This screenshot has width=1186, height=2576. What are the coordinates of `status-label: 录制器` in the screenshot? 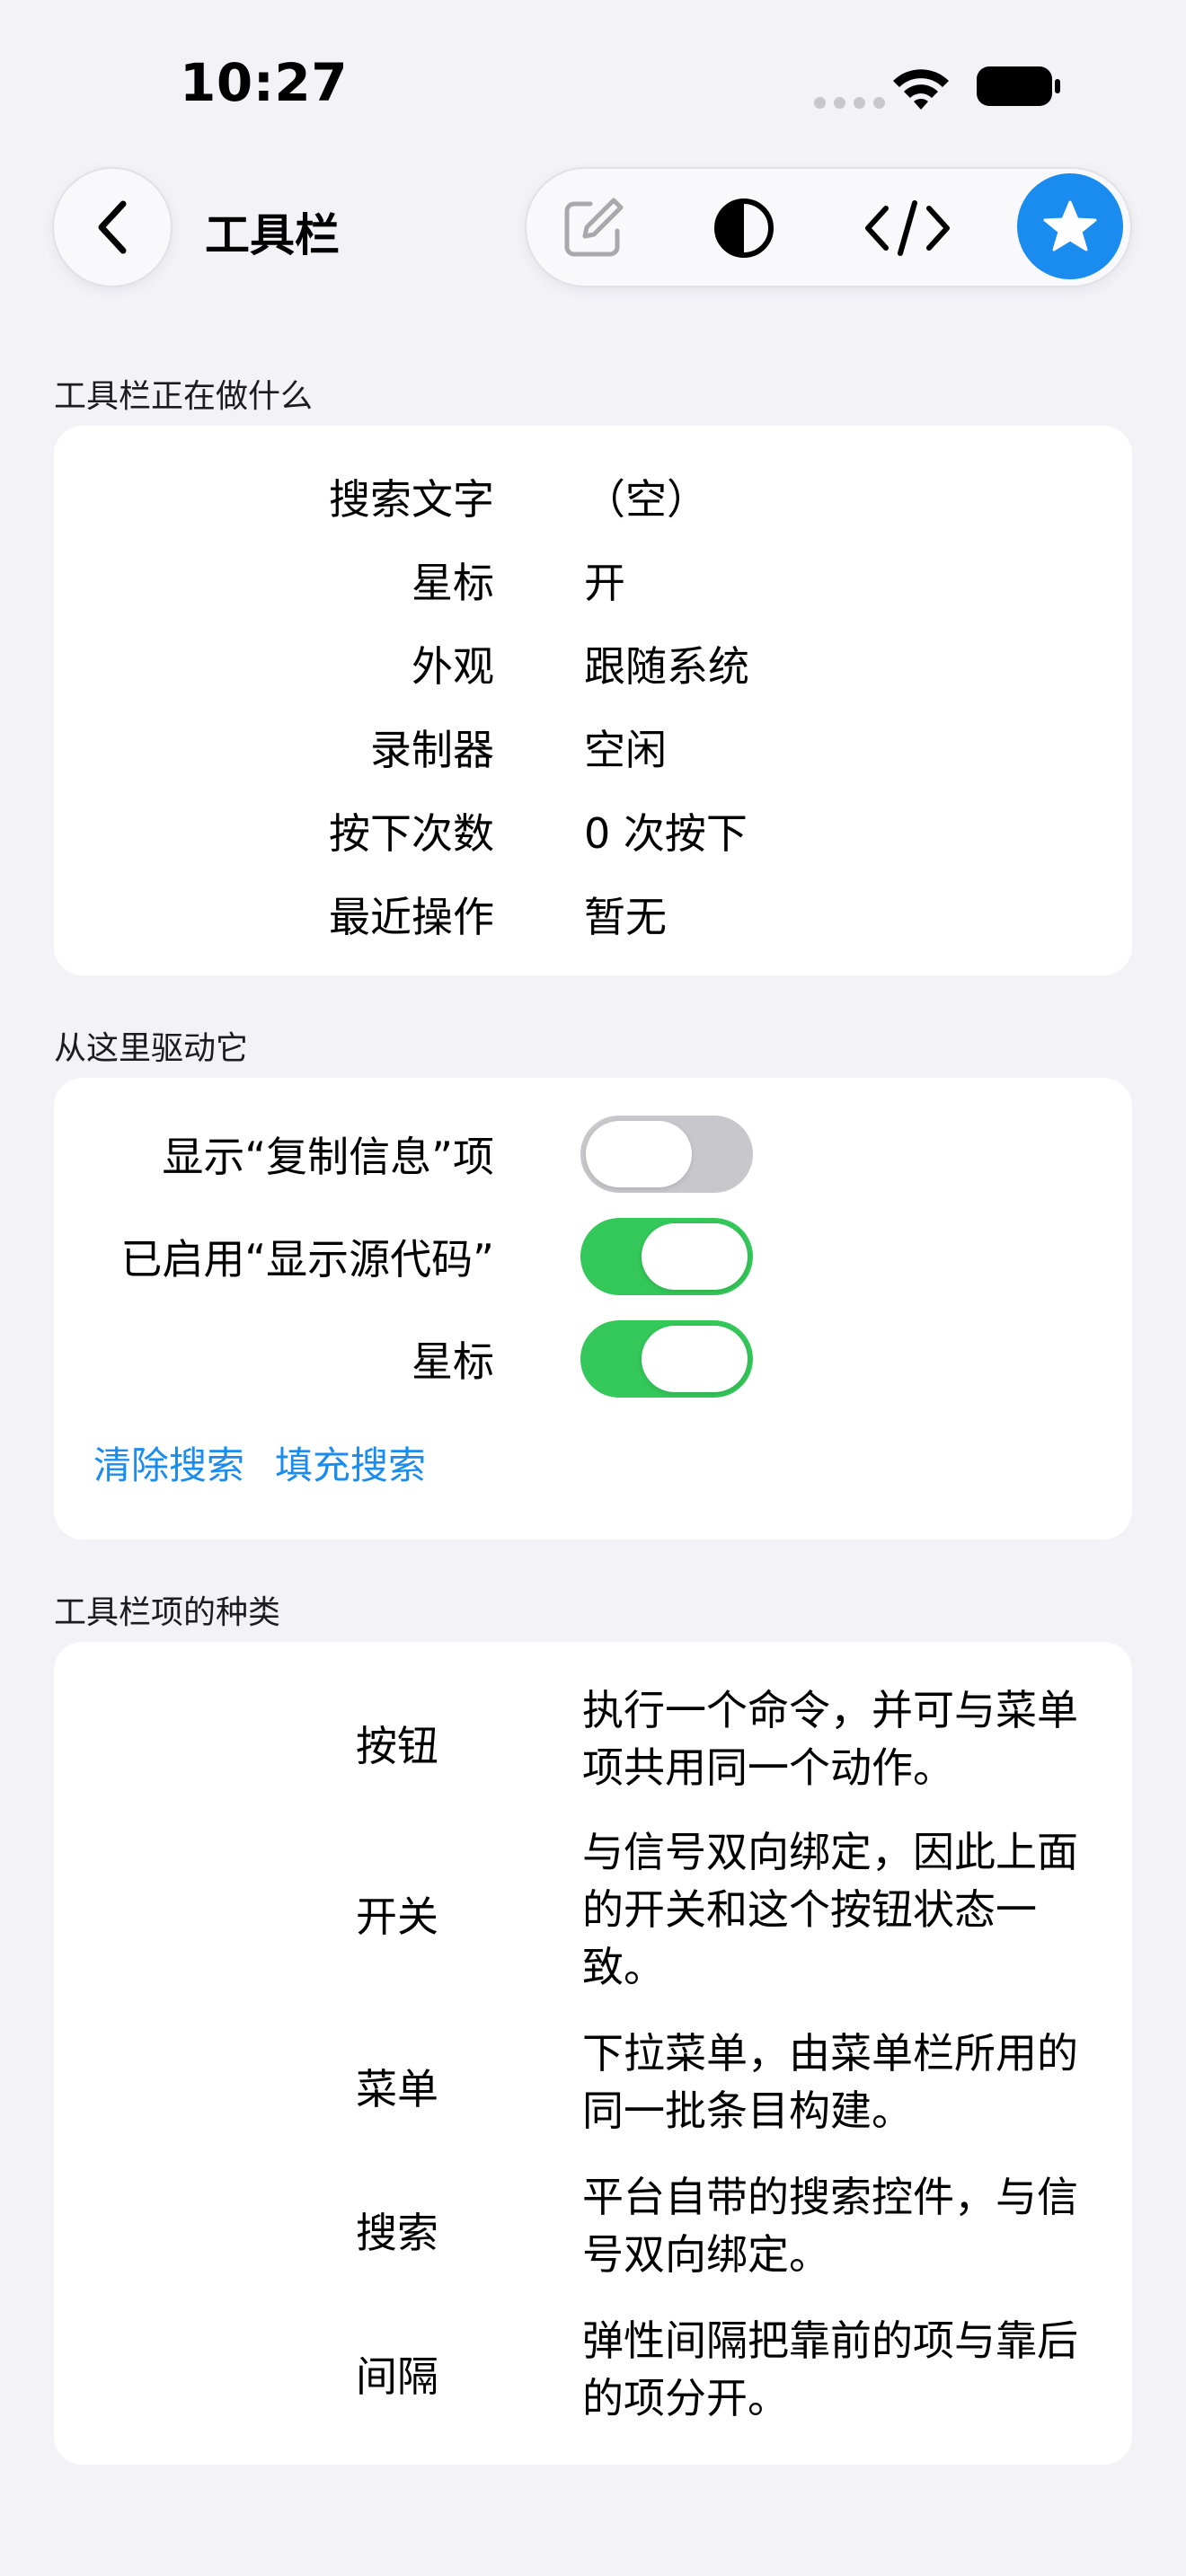 It's located at (432, 750).